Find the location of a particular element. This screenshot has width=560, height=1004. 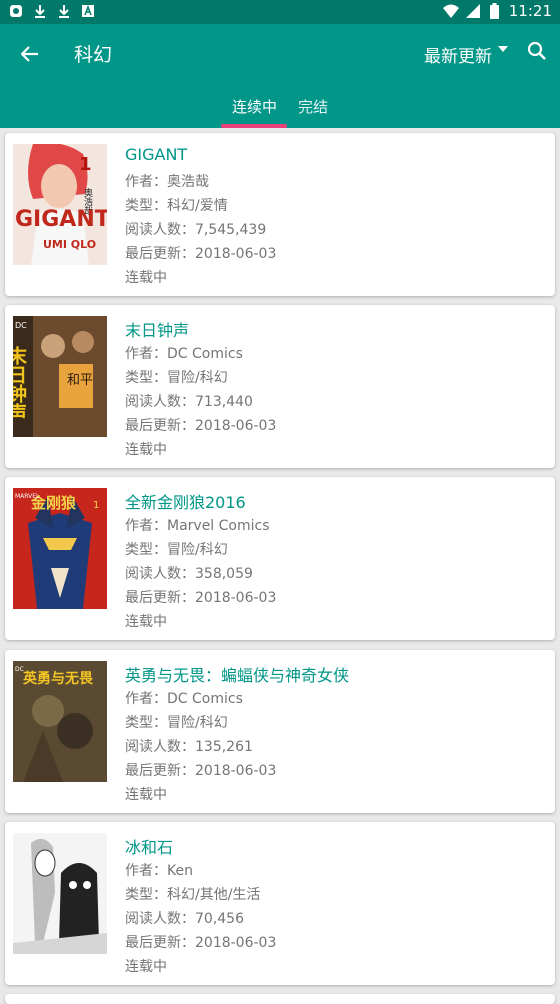

comic-author: 作者：Ken is located at coordinates (159, 871).